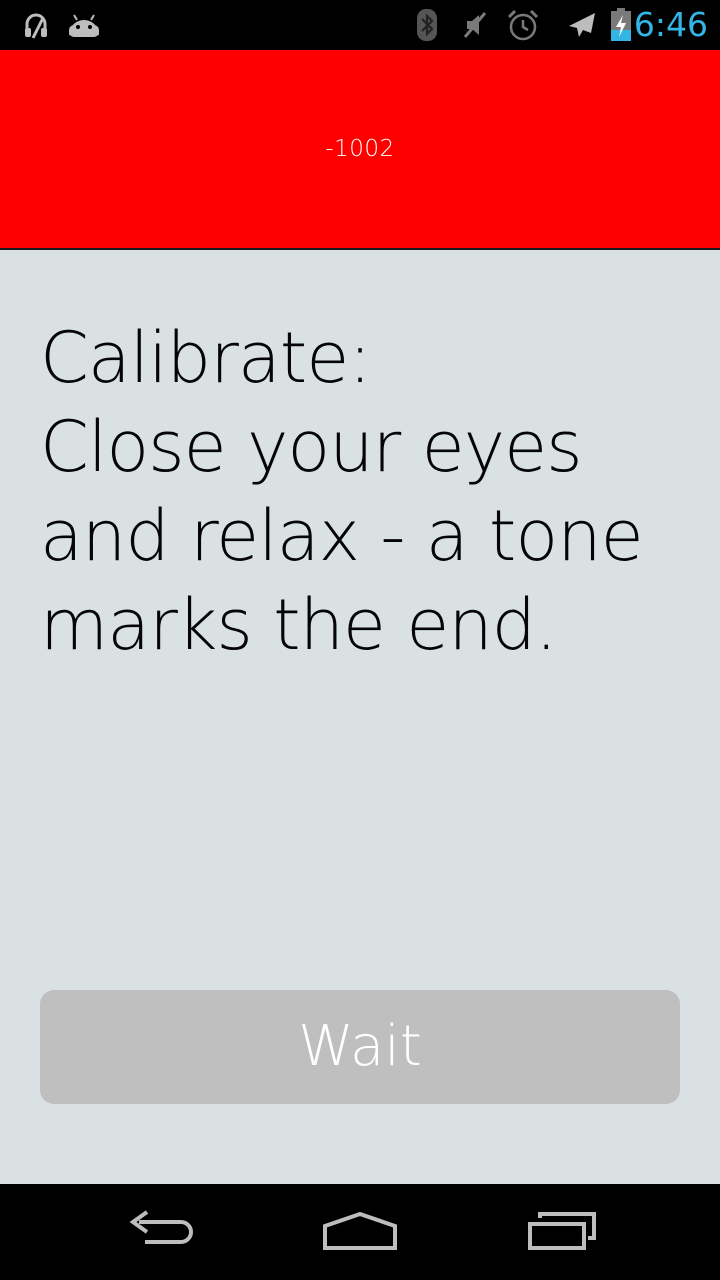  What do you see at coordinates (475, 25) in the screenshot?
I see `mute-icon` at bounding box center [475, 25].